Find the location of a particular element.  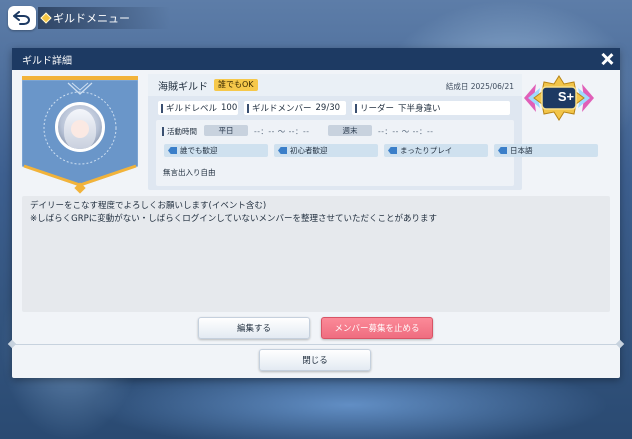

description-line: デイリーをこなす程度でよろしくお願いします(イベント含む) is located at coordinates (148, 206).